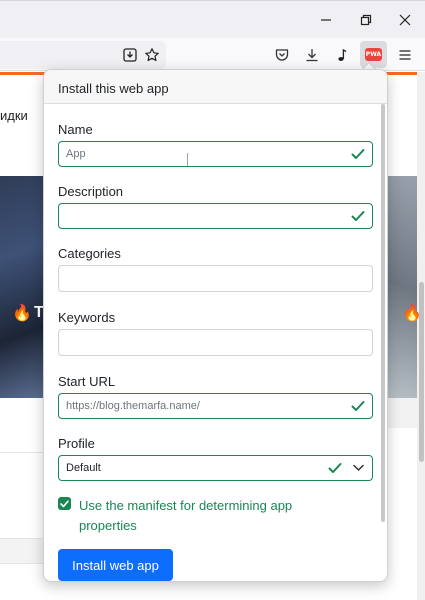 The height and width of the screenshot is (600, 425). Describe the element at coordinates (83, 55) in the screenshot. I see `url-bar` at that location.